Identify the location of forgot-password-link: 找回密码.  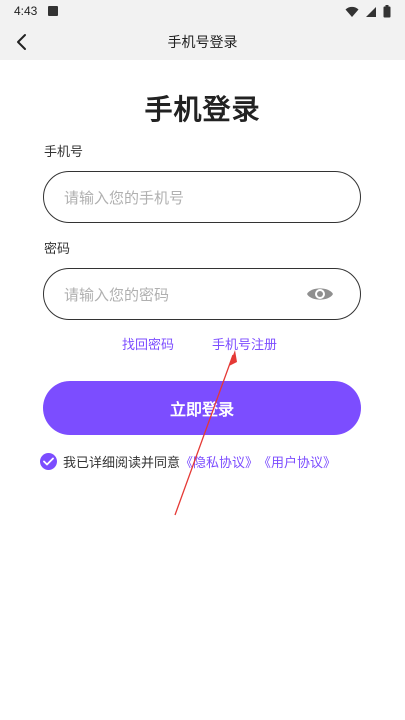
(148, 343).